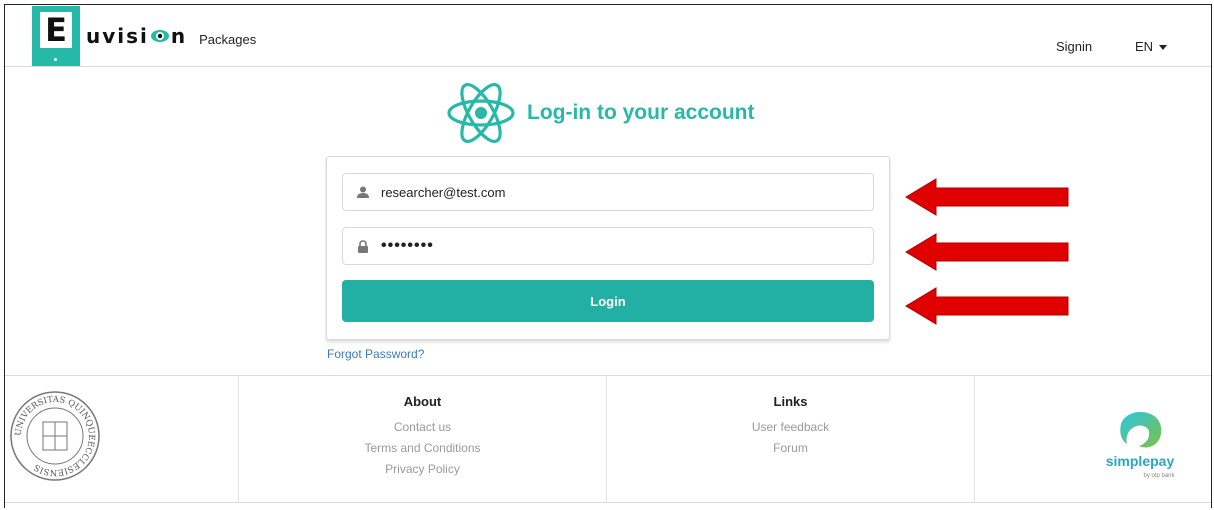 The image size is (1214, 510). I want to click on payment-logo-sub: by otp bank, so click(1159, 476).